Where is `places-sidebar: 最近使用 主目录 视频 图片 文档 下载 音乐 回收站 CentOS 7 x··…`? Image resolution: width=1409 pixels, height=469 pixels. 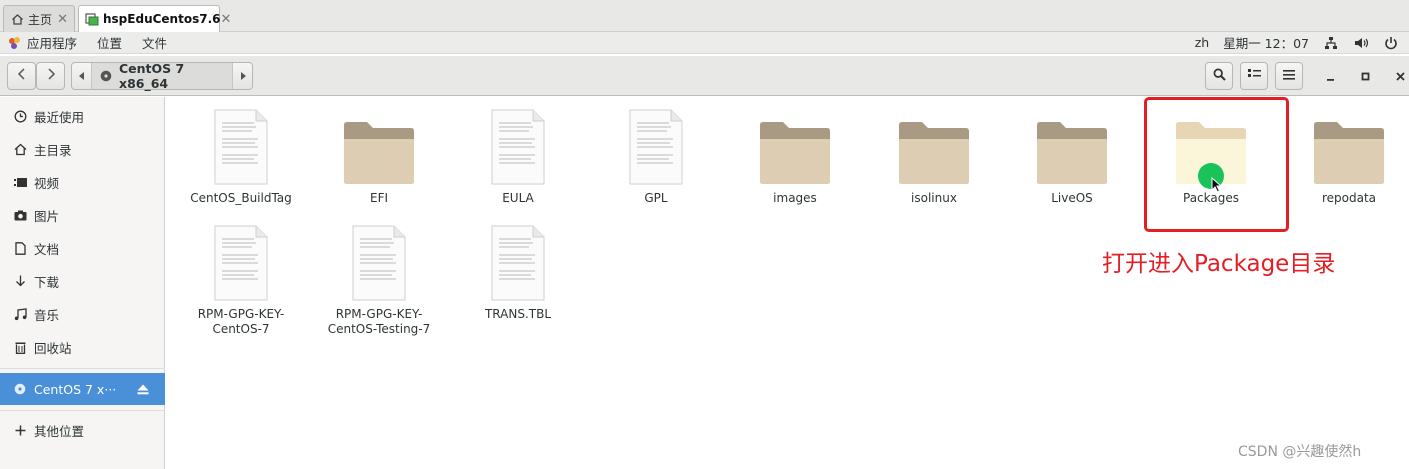
places-sidebar: 最近使用 主目录 视频 图片 文档 下载 音乐 回收站 CentOS 7 x··… is located at coordinates (82, 283).